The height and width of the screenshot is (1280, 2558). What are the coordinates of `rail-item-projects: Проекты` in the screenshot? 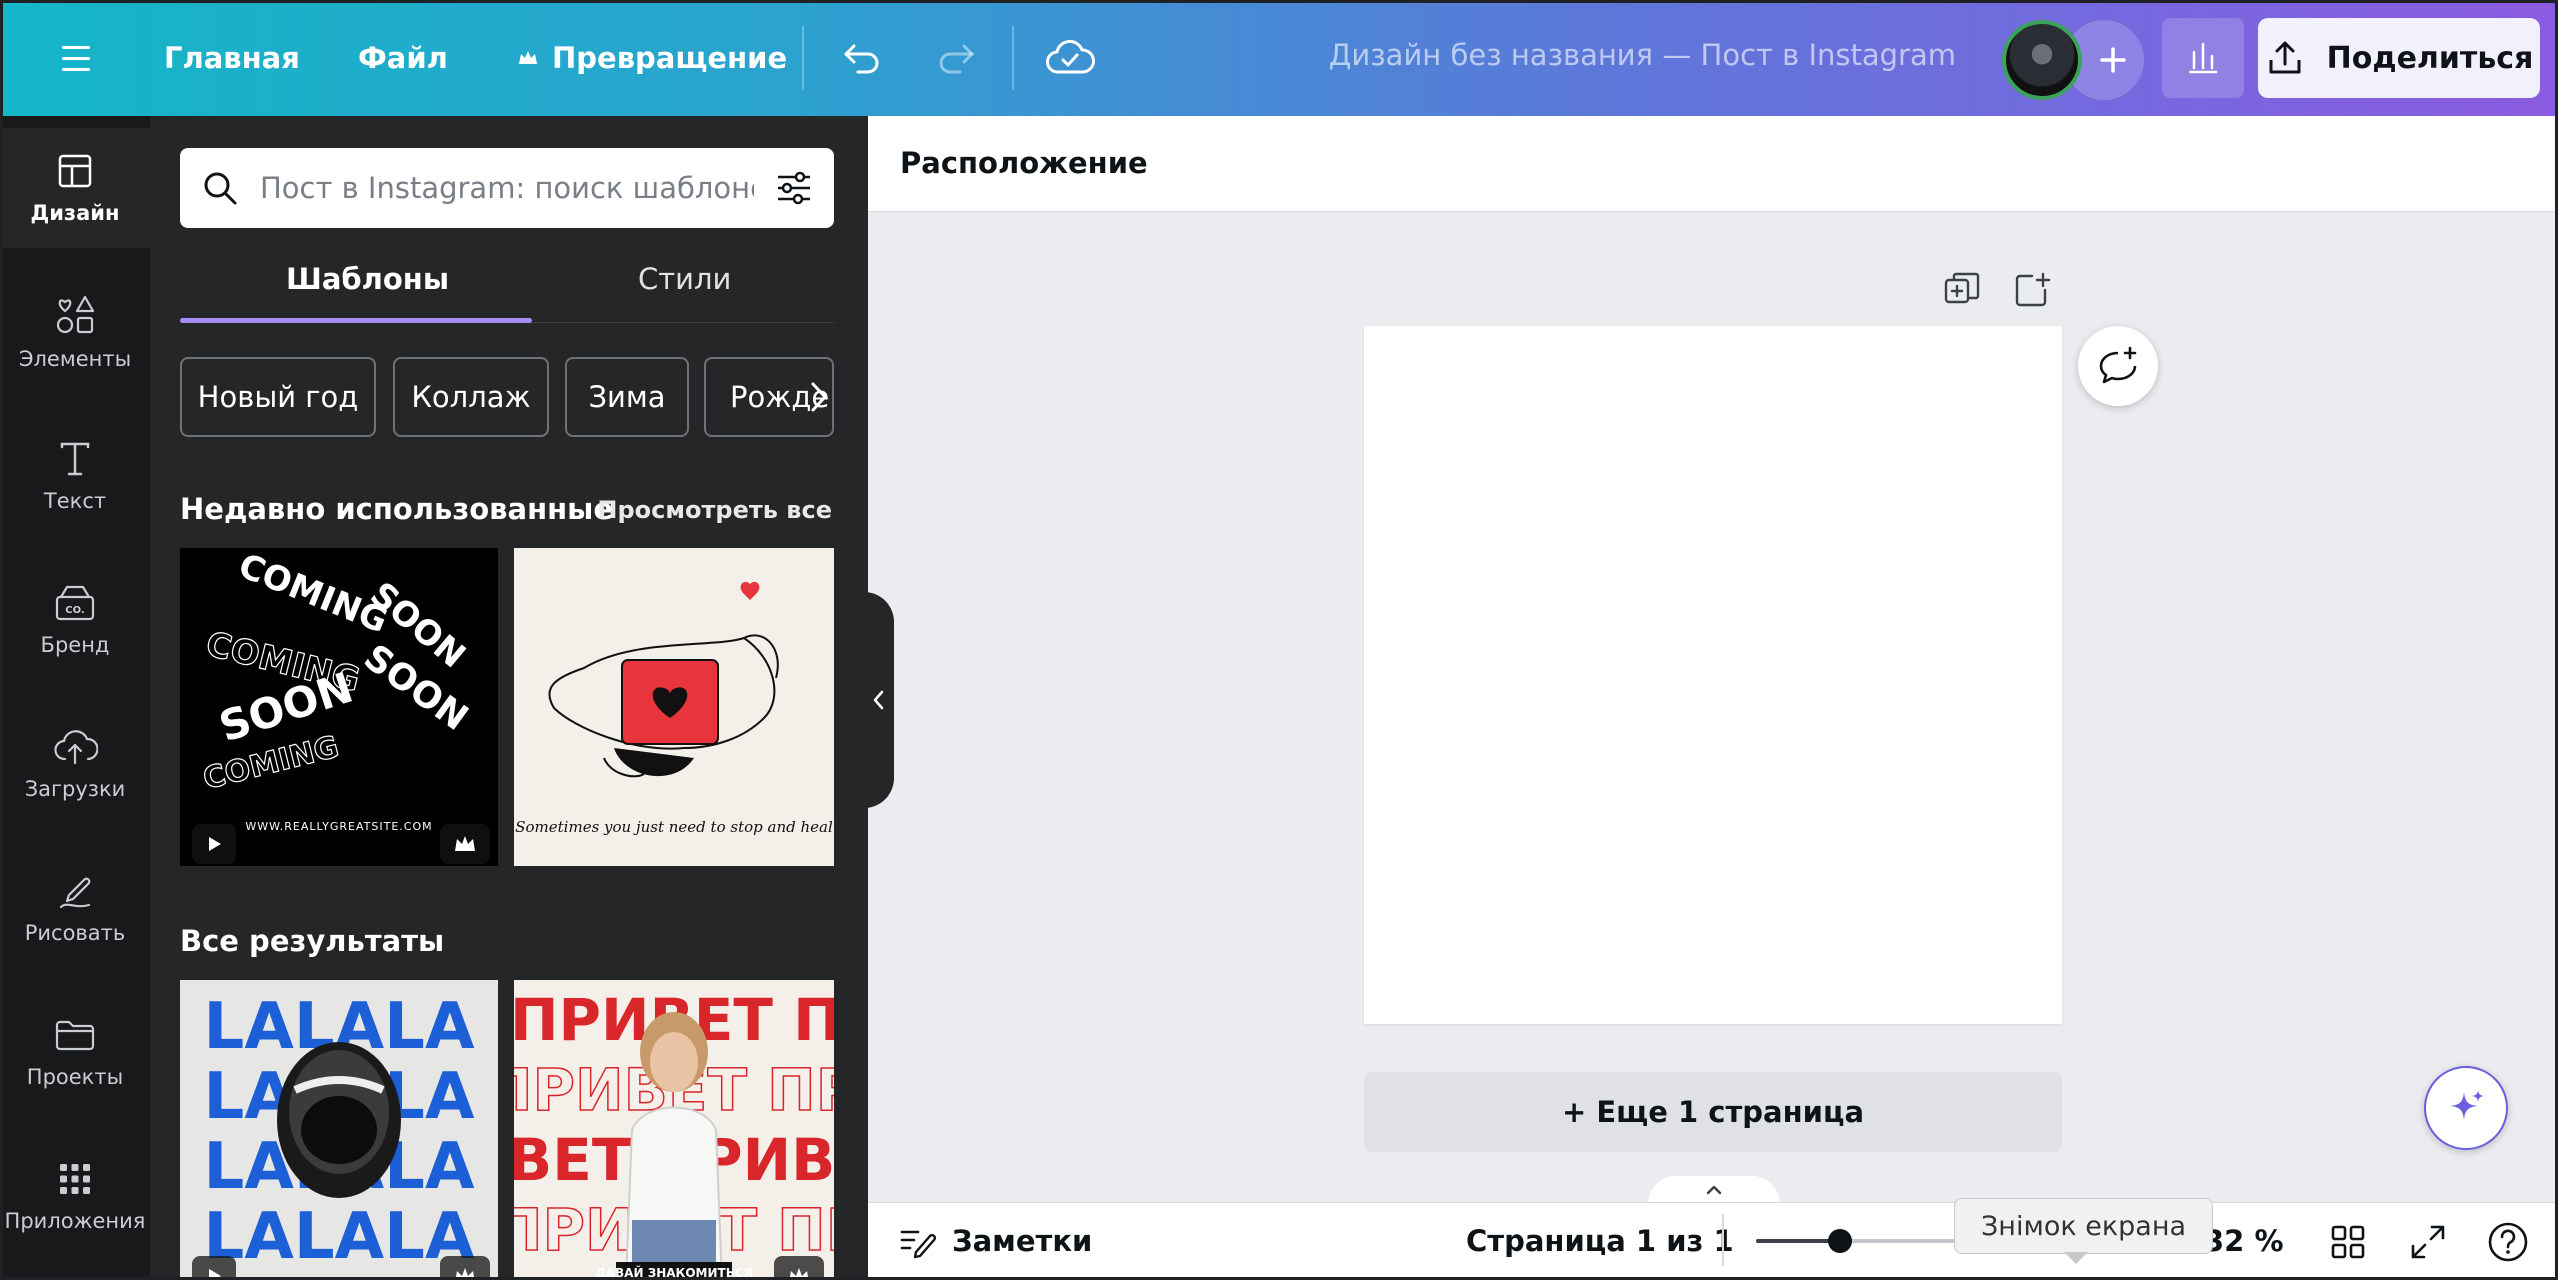 It's located at (75, 1052).